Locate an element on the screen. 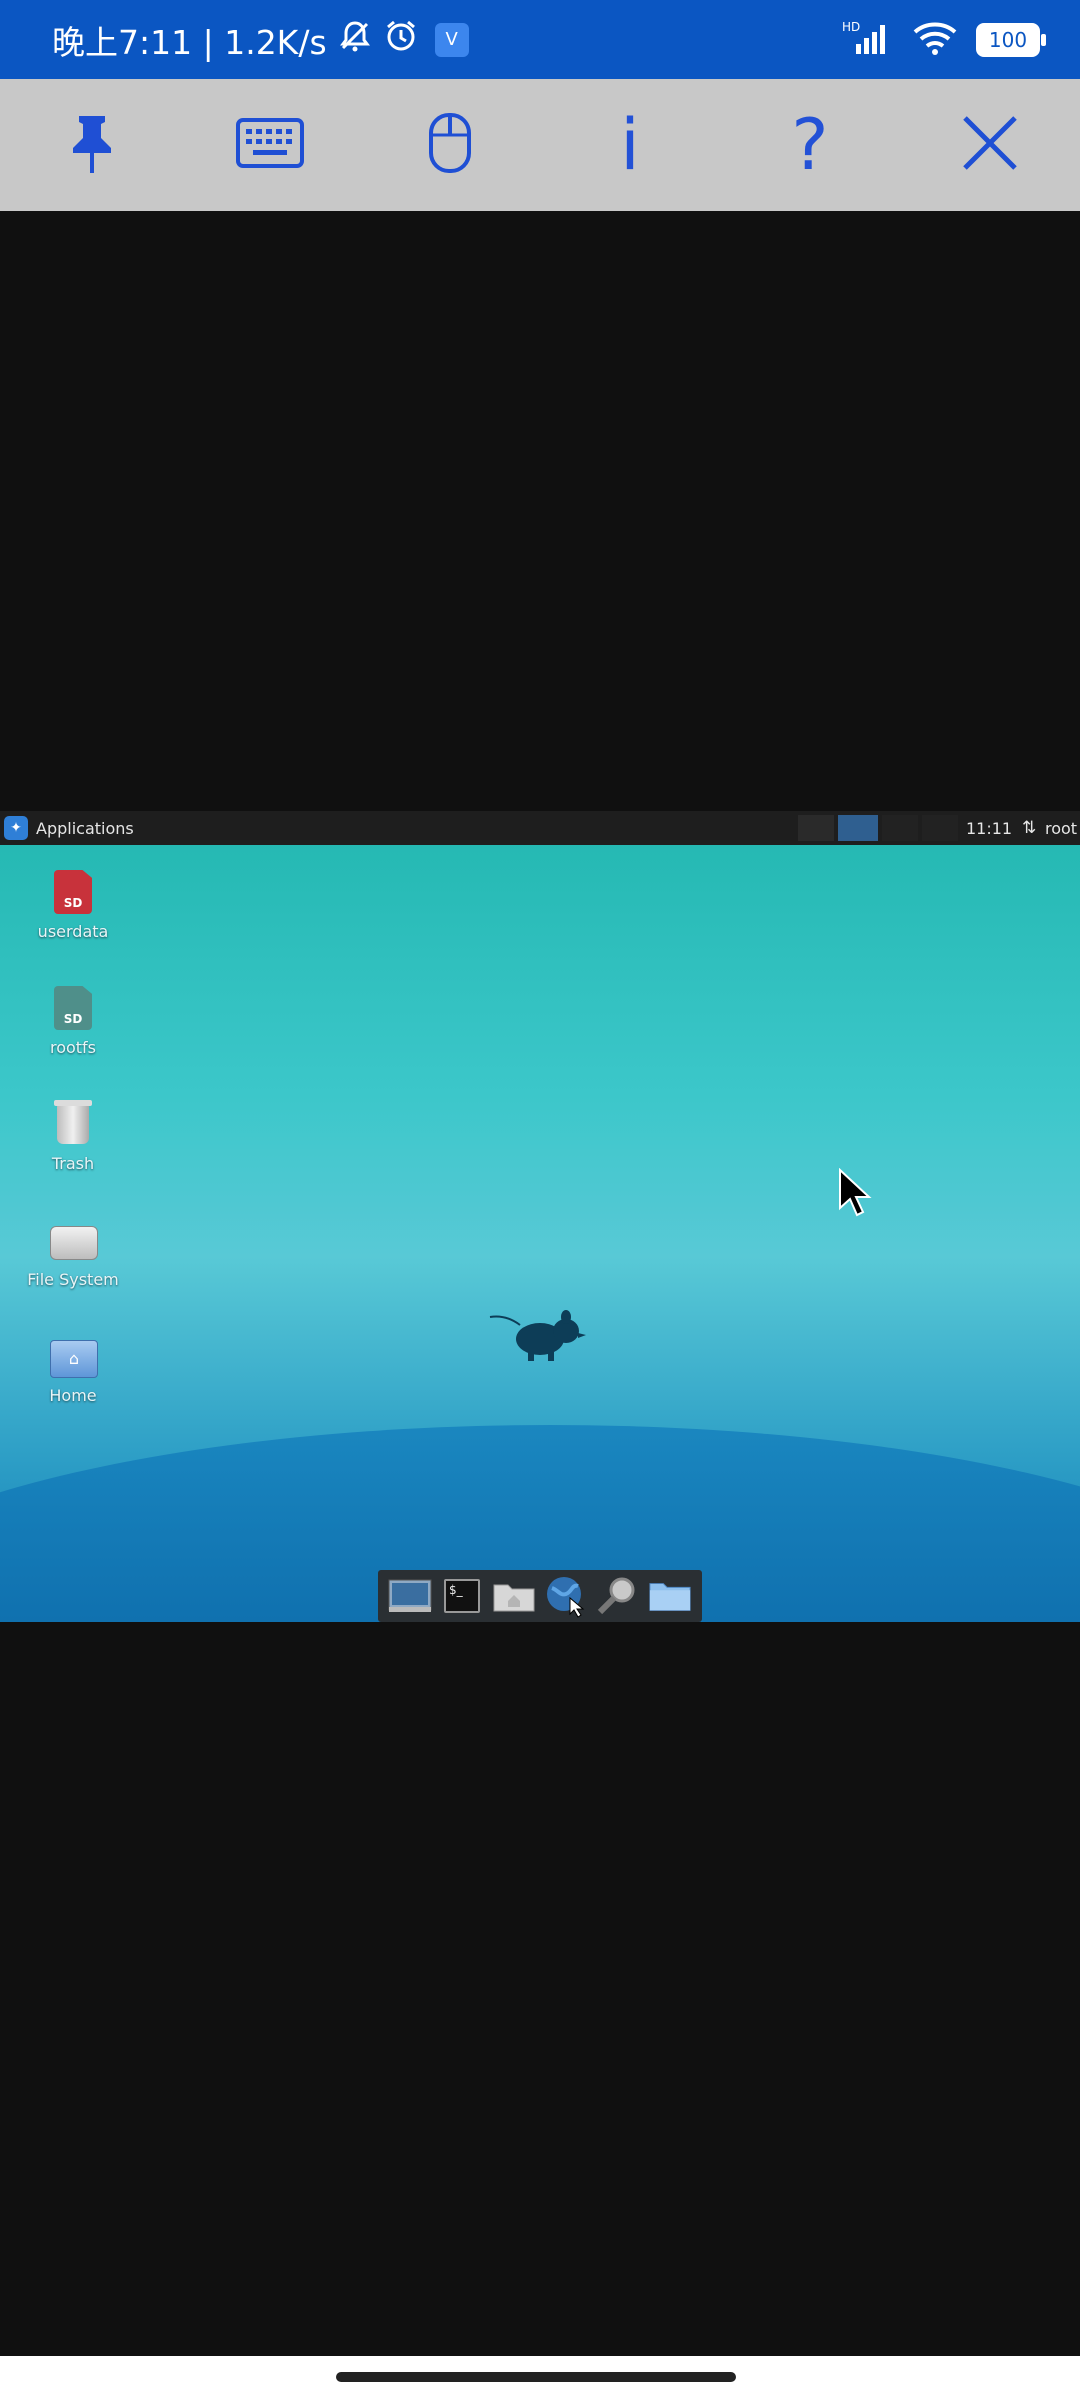 Image resolution: width=1080 pixels, height=2400 pixels. file-manager-button is located at coordinates (514, 1596).